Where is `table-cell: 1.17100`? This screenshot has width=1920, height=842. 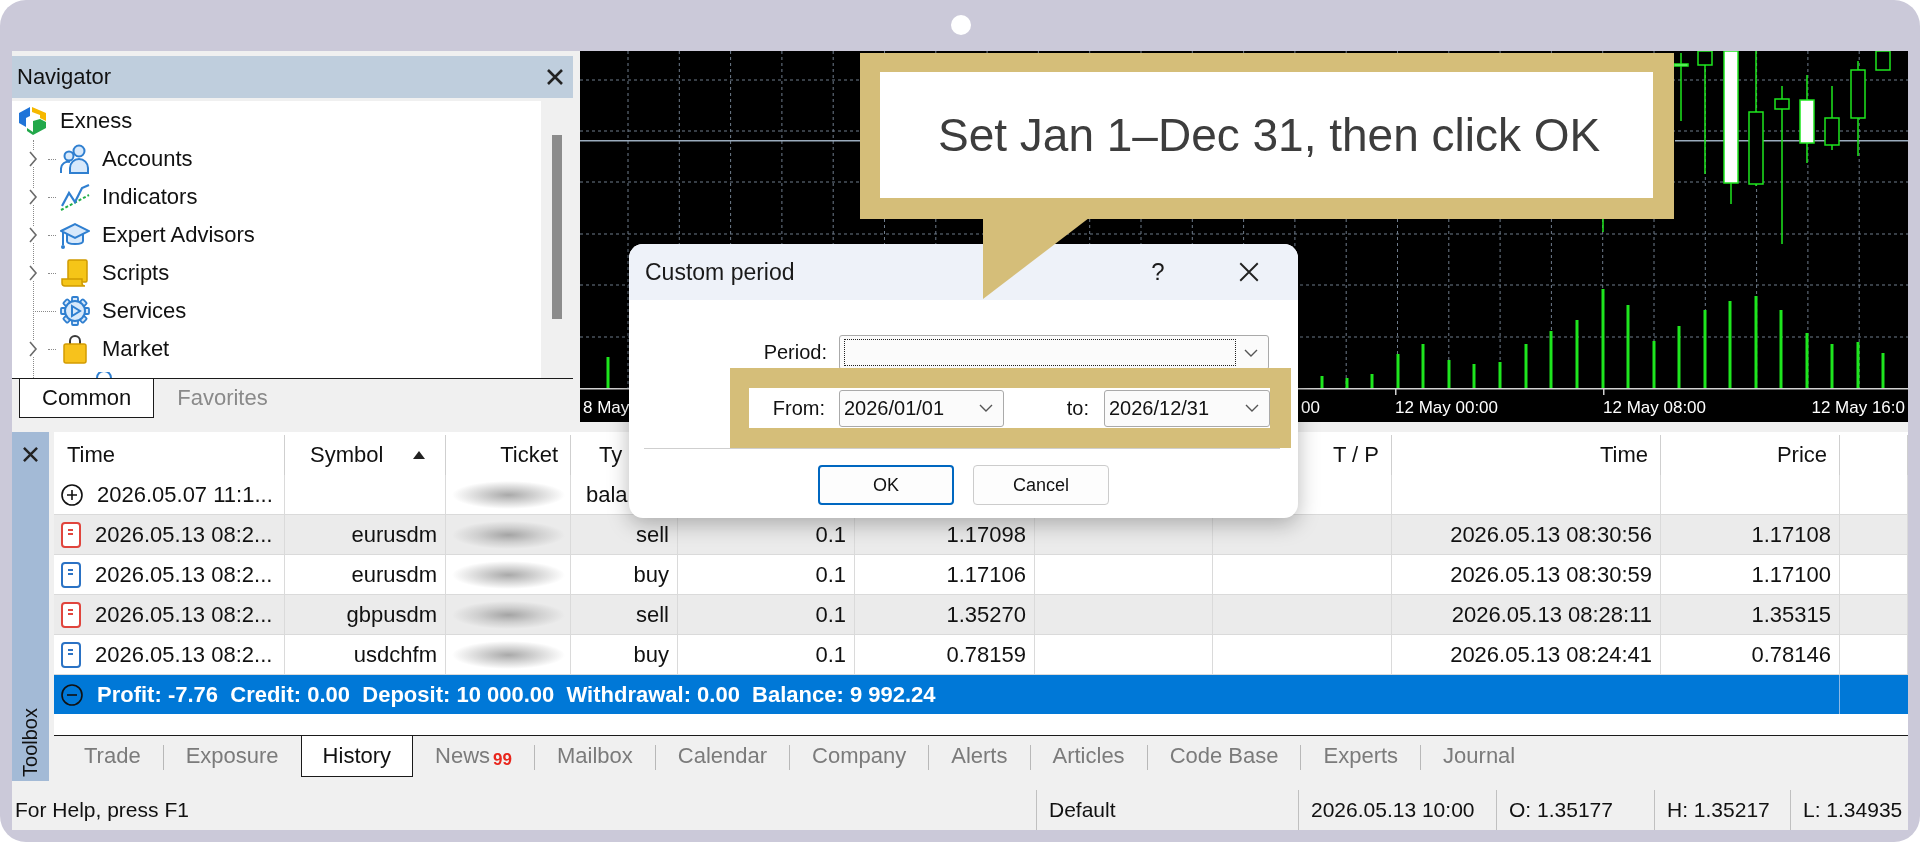 table-cell: 1.17100 is located at coordinates (1791, 574).